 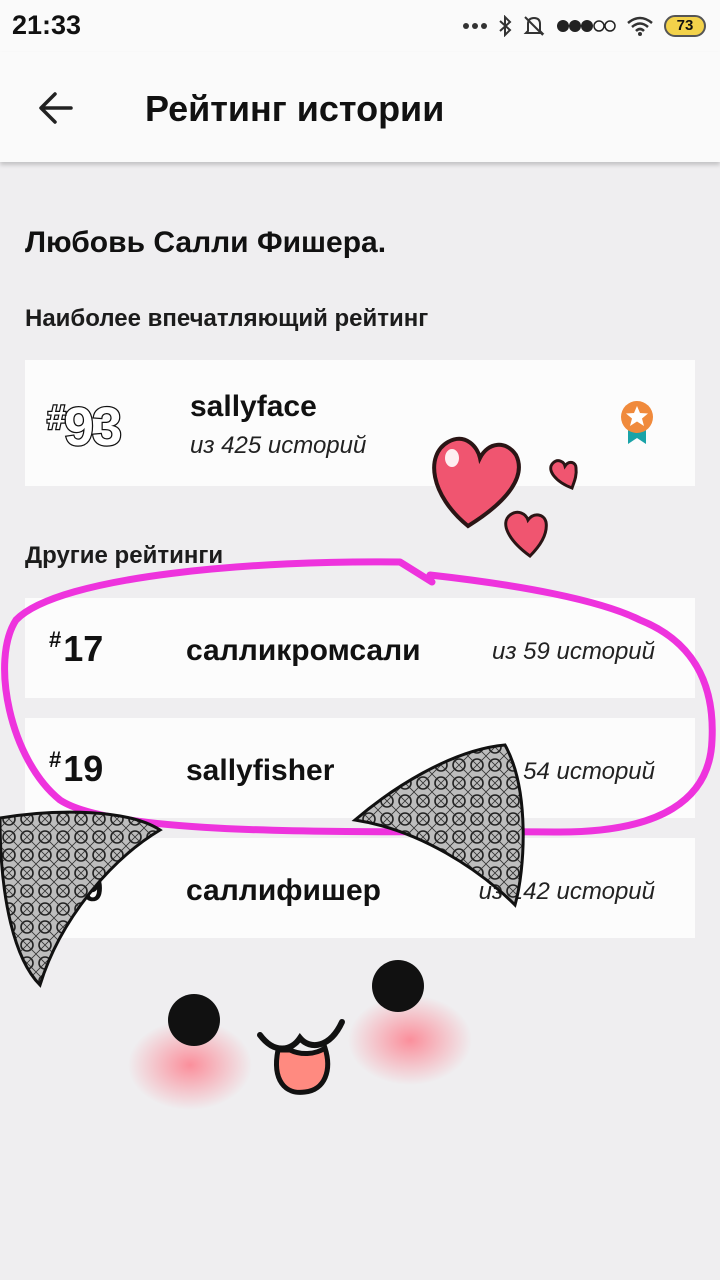 I want to click on other-ratings-heading: Другие рейтинги, so click(x=124, y=555).